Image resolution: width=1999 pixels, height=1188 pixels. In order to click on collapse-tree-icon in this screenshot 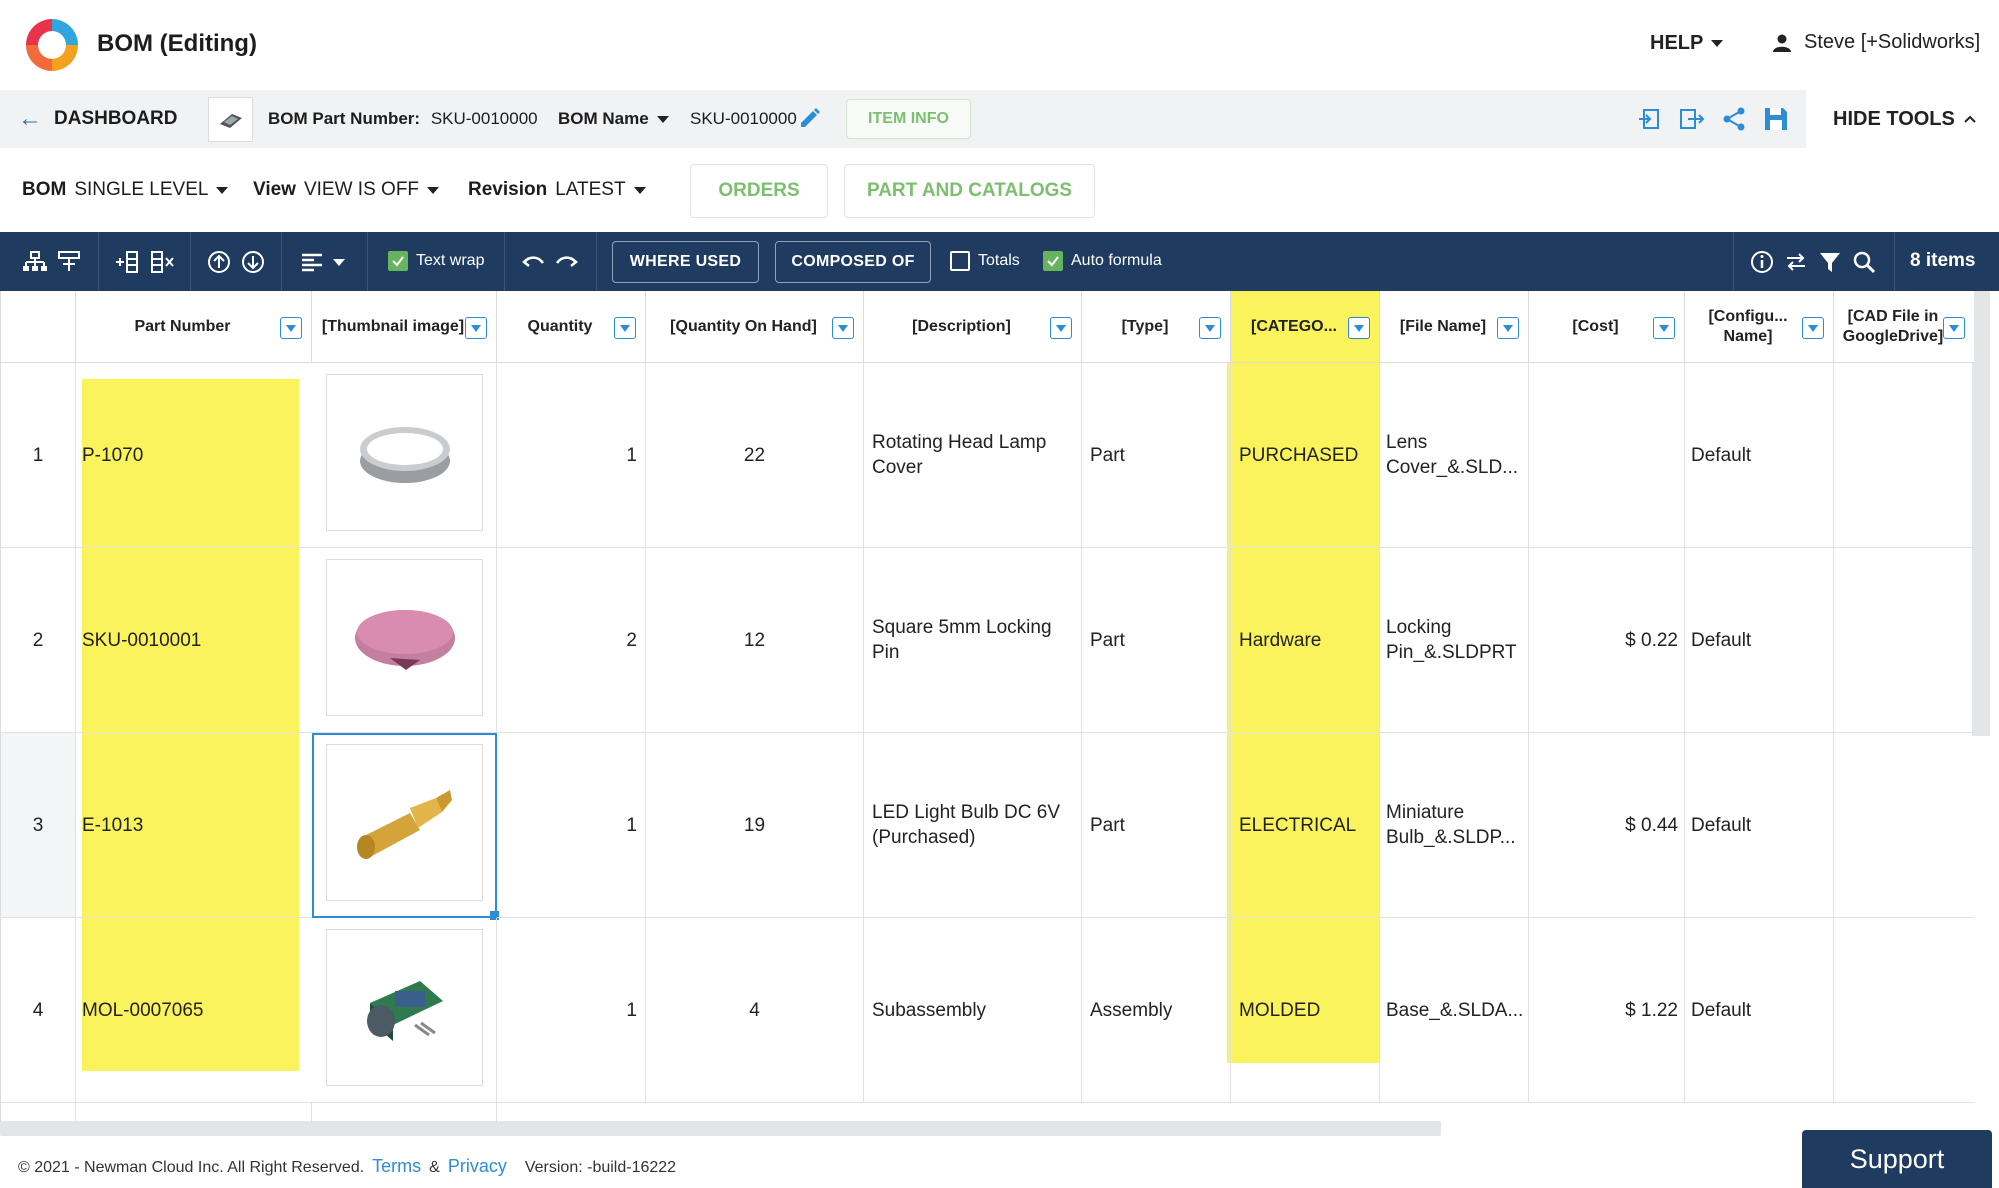, I will do `click(69, 262)`.